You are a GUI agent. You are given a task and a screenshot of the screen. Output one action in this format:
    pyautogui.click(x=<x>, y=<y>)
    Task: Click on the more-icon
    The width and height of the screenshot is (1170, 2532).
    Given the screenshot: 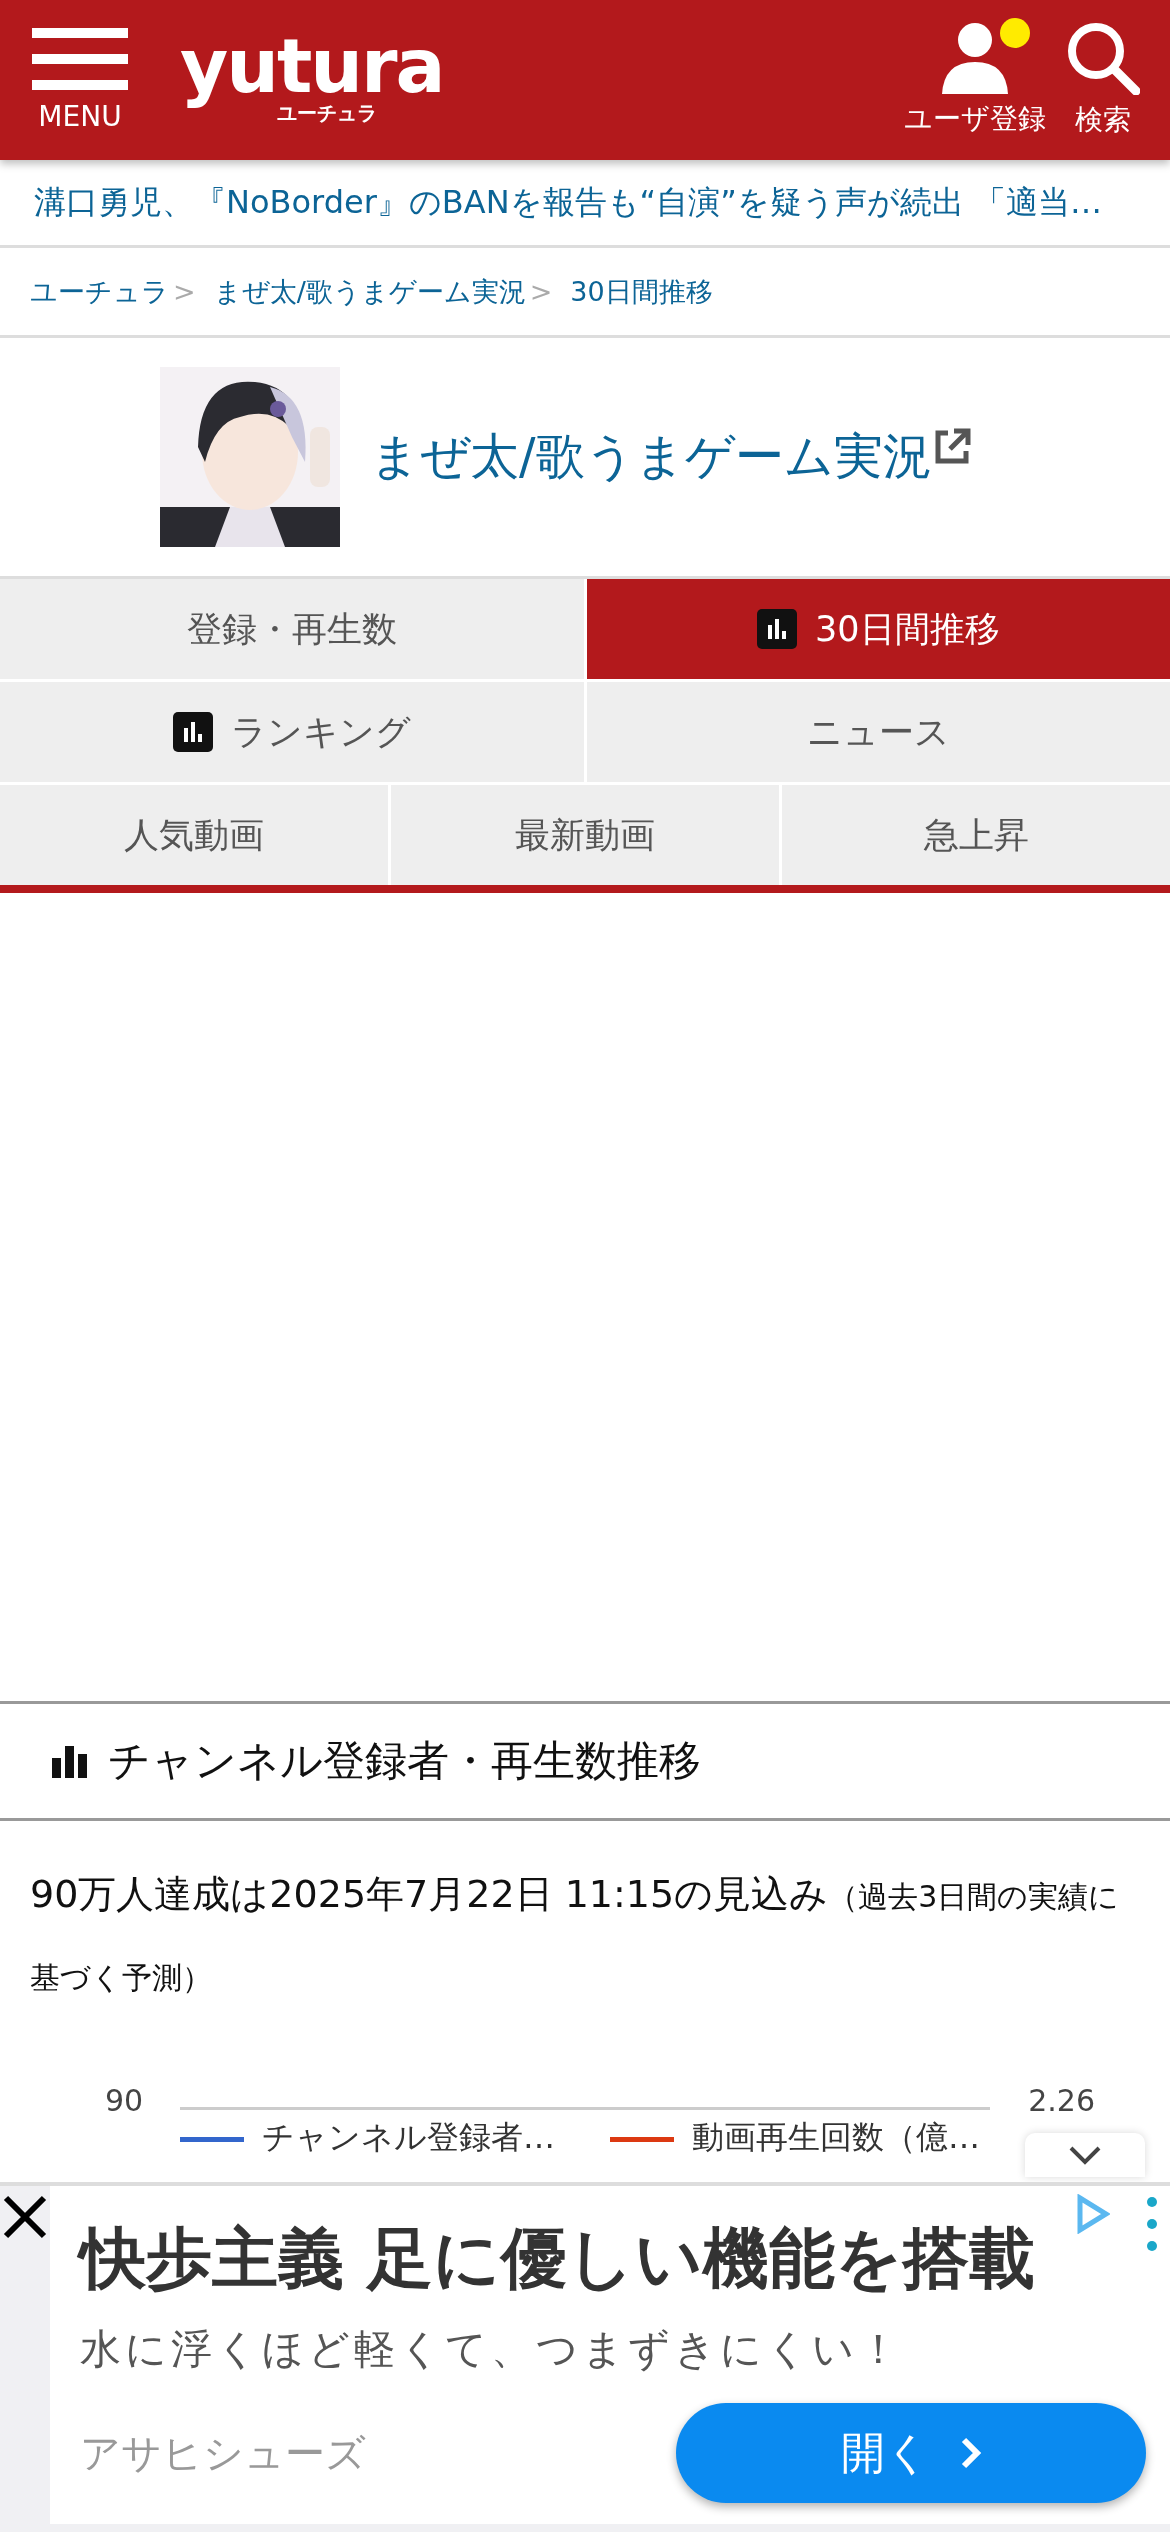 What is the action you would take?
    pyautogui.click(x=1152, y=2224)
    